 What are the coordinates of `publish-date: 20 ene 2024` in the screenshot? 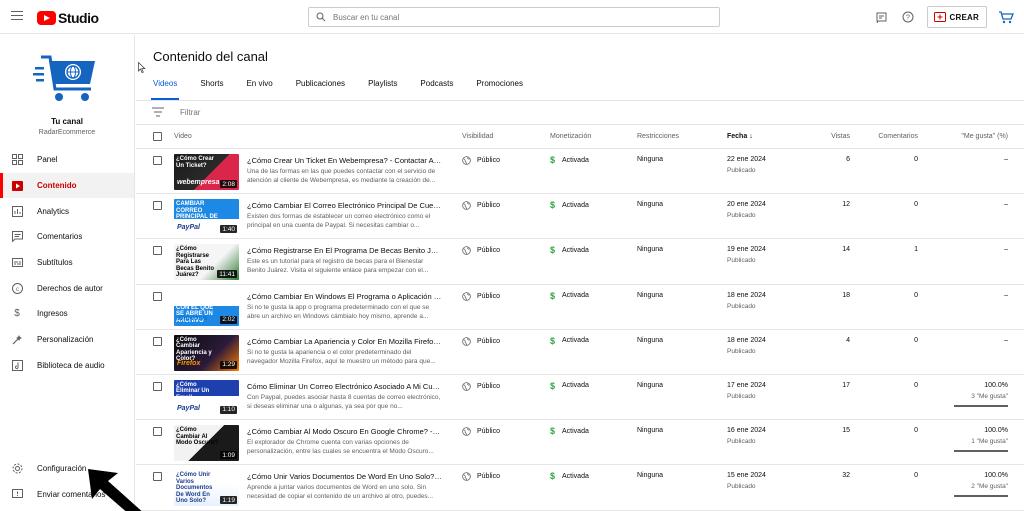 It's located at (746, 205).